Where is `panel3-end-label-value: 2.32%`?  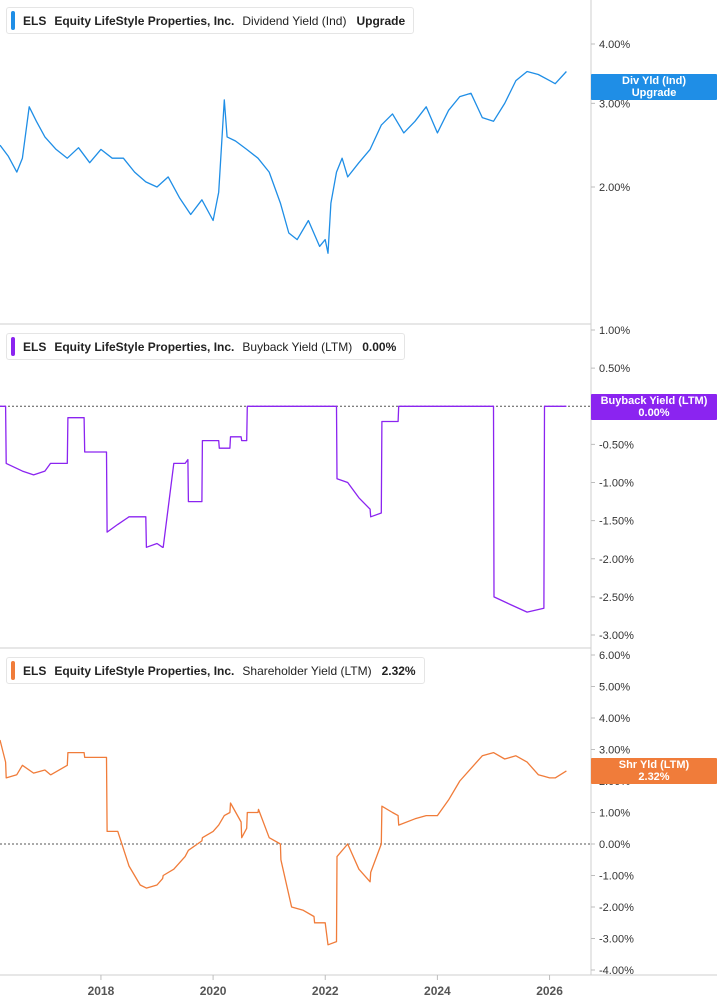
panel3-end-label-value: 2.32% is located at coordinates (654, 777).